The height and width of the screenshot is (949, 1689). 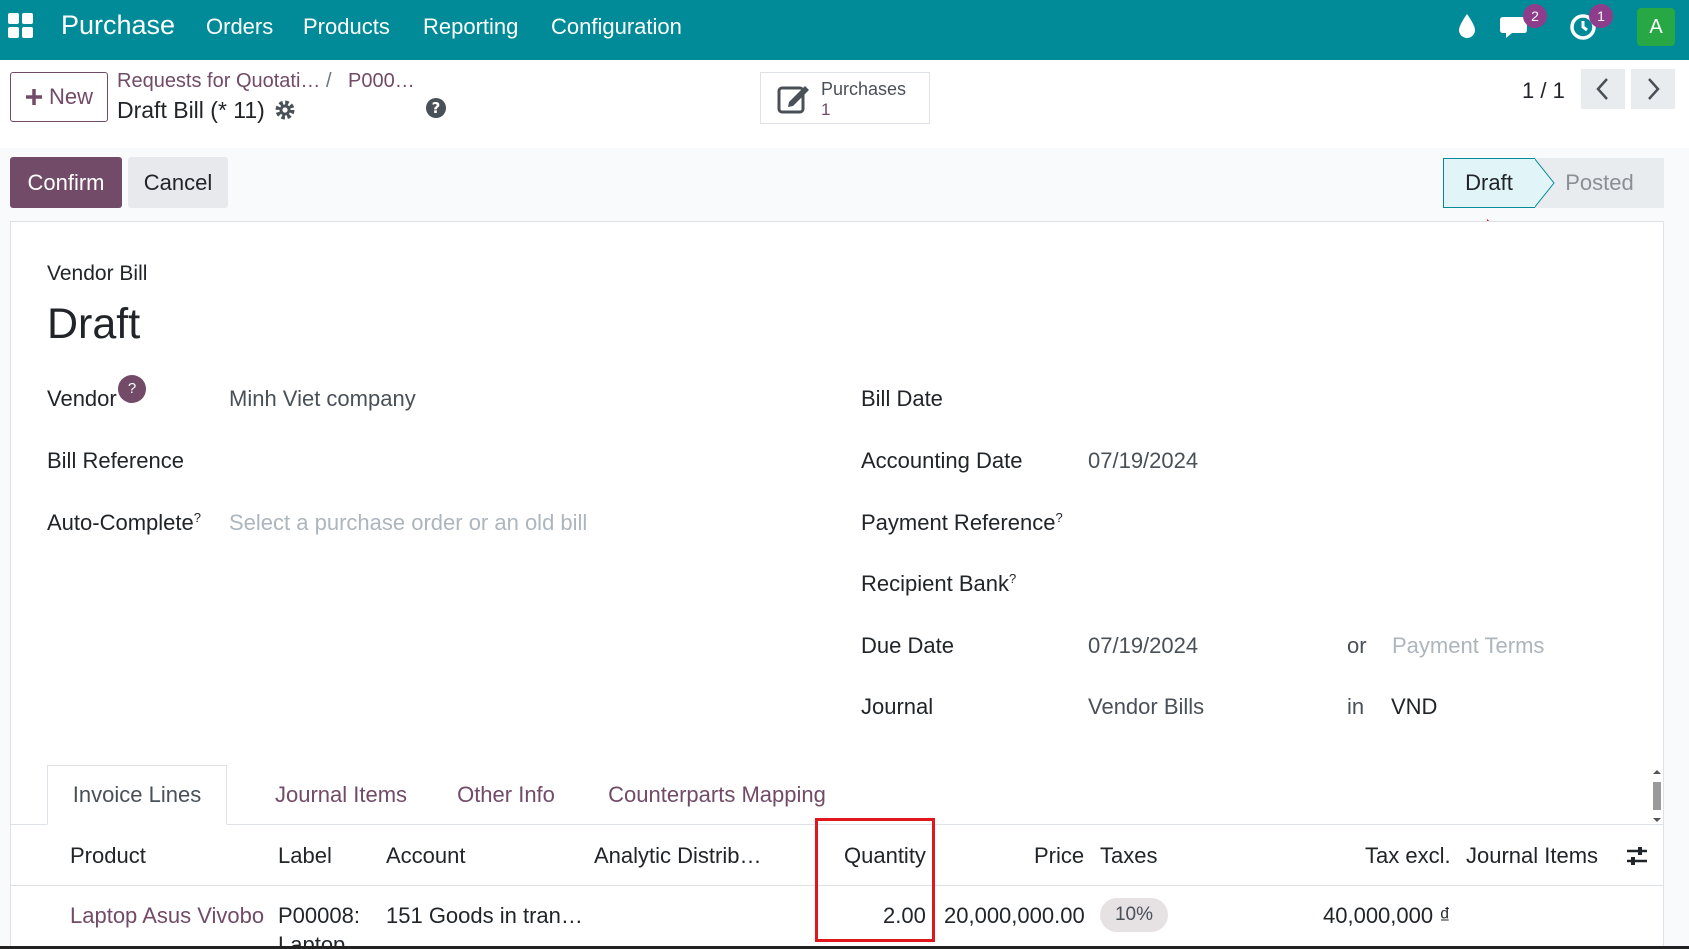 I want to click on recipient-bank-label: Recipient Bank?, so click(x=938, y=584).